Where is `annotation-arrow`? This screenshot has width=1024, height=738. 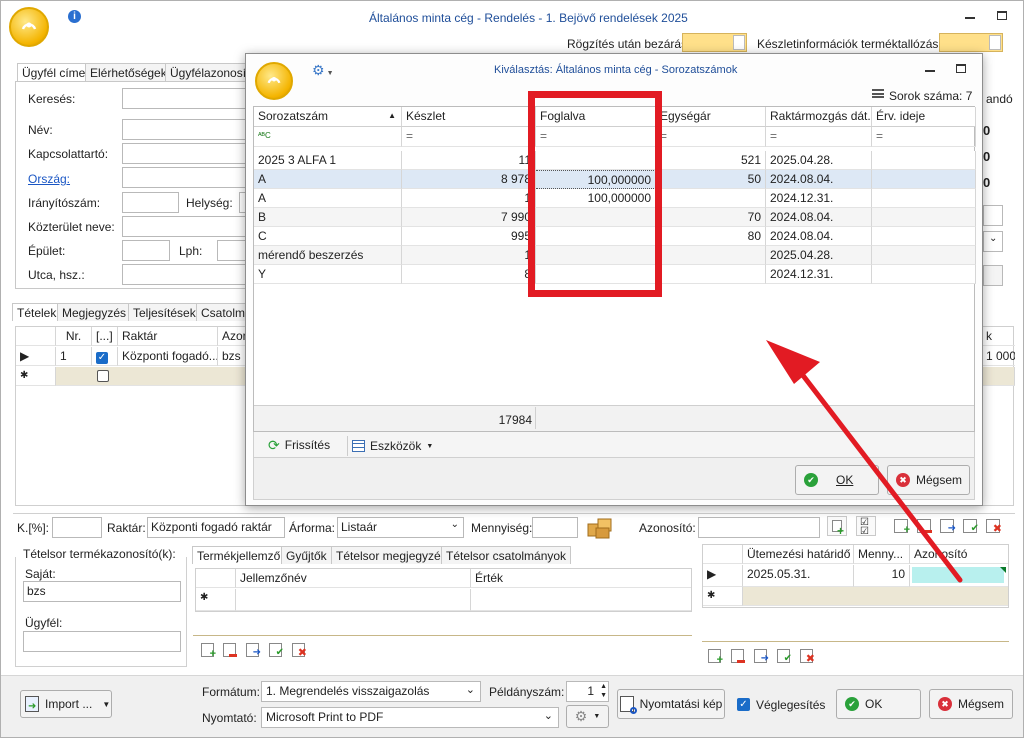 annotation-arrow is located at coordinates (864, 461).